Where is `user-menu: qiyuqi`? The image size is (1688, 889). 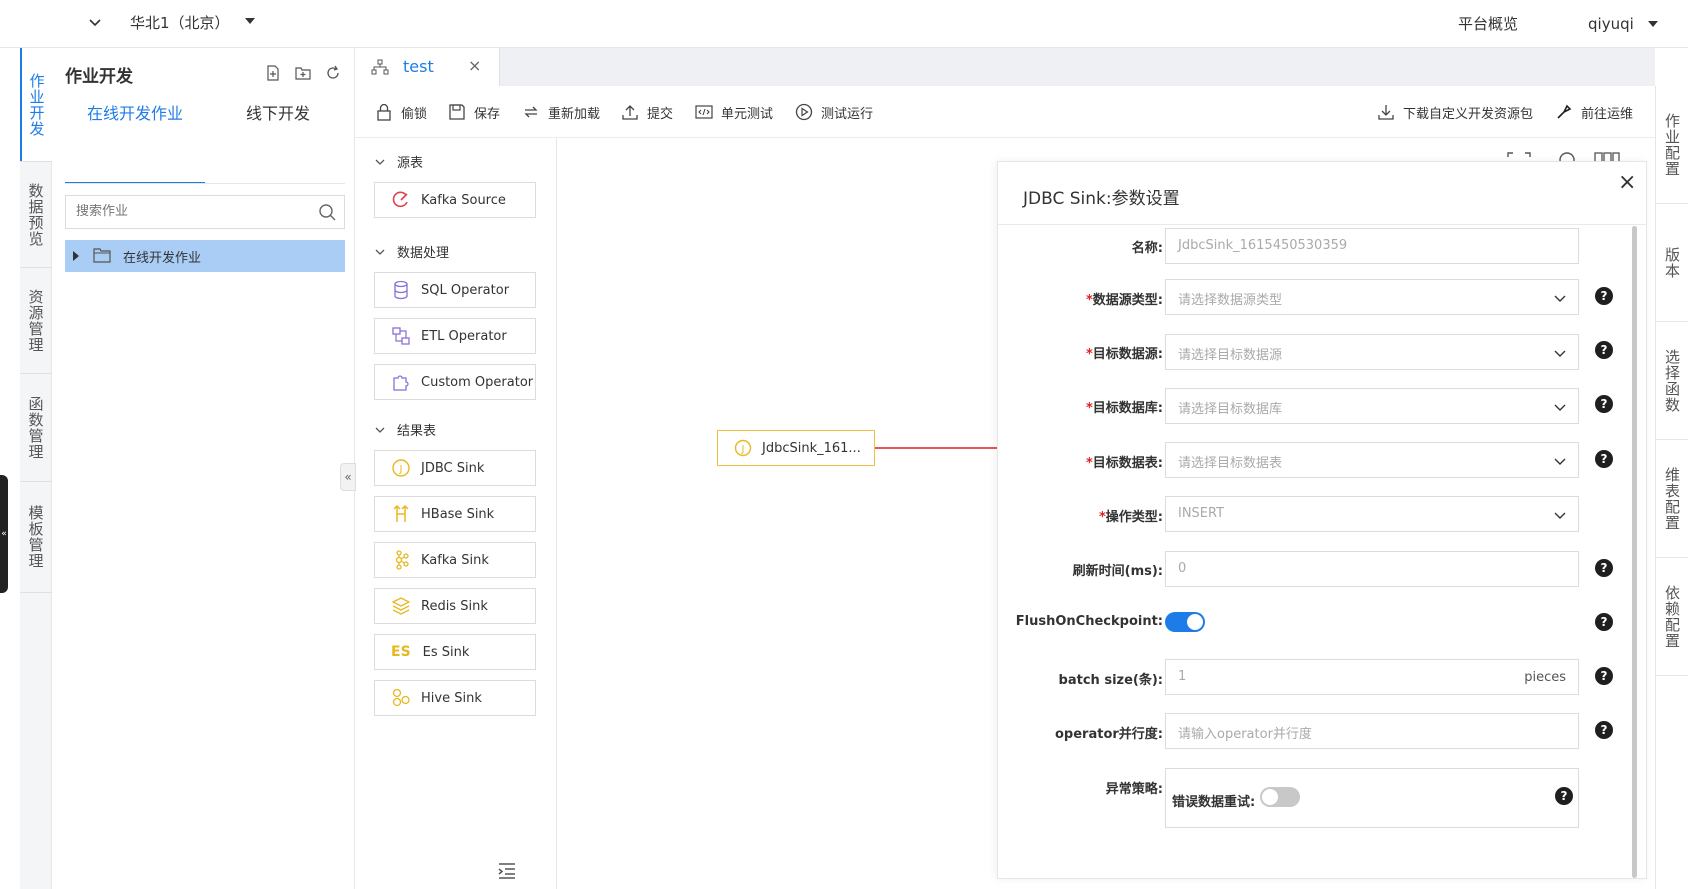 user-menu: qiyuqi is located at coordinates (1611, 24).